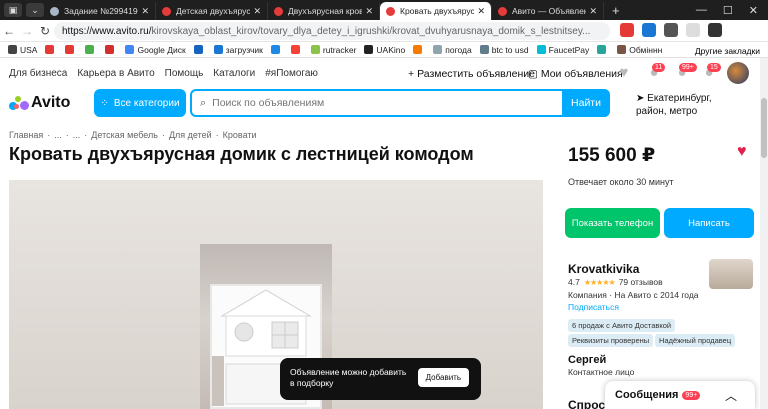 The image size is (768, 409). What do you see at coordinates (436, 11) in the screenshot?
I see `browser-tab: Кровать двухъярусная✕` at bounding box center [436, 11].